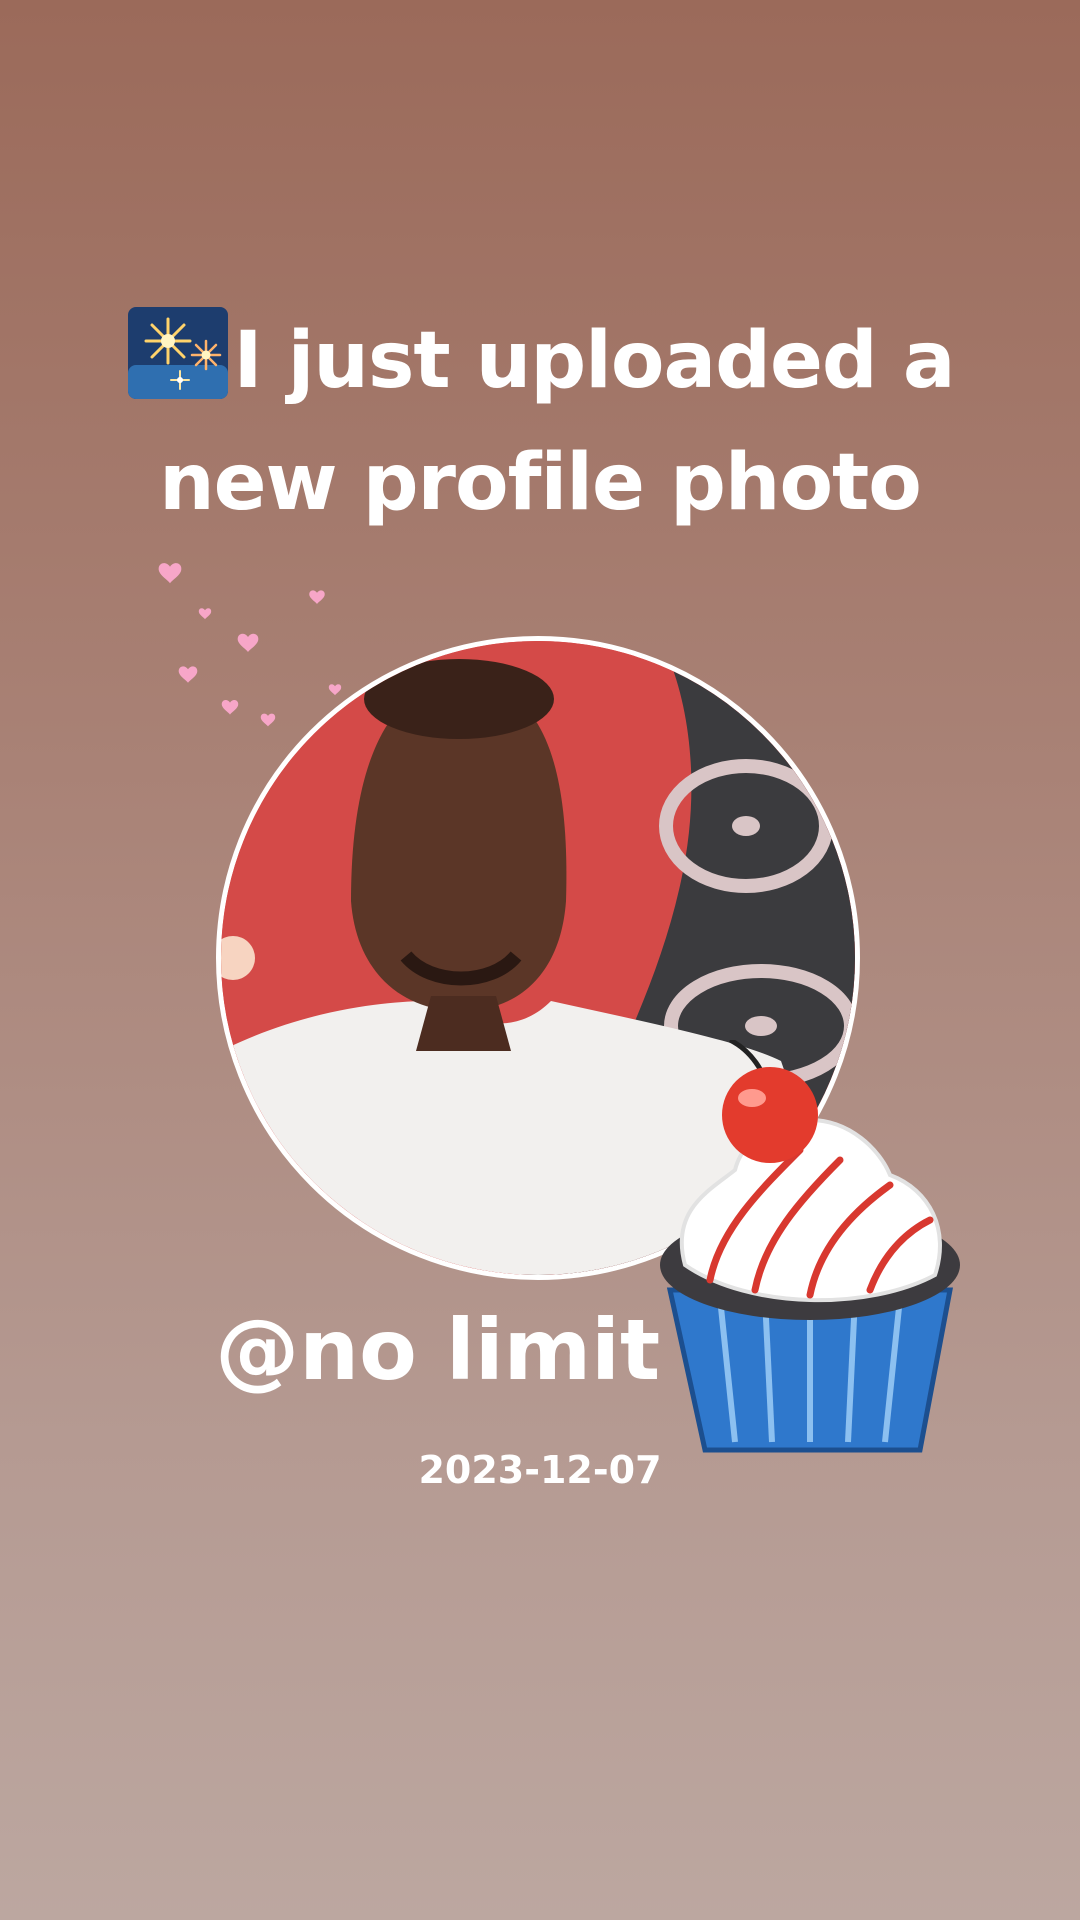 Image resolution: width=1080 pixels, height=1920 pixels. I want to click on headline-text-1: I just uploaded a, so click(594, 361).